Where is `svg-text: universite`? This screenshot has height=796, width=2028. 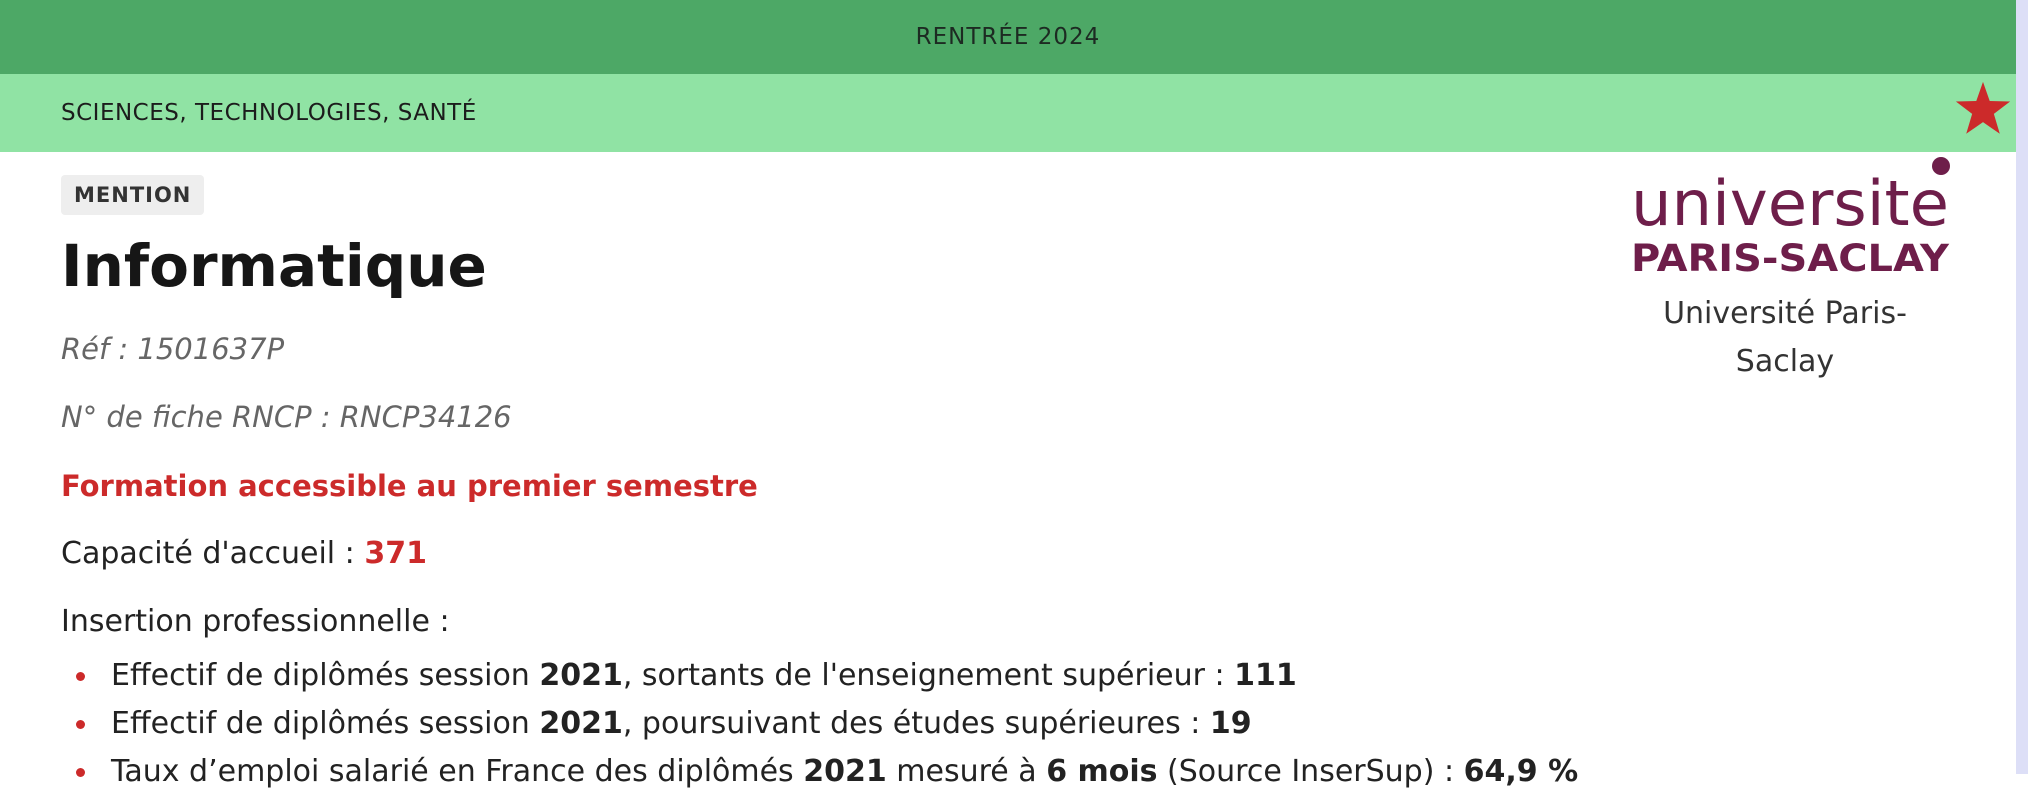 svg-text: universite is located at coordinates (1790, 203).